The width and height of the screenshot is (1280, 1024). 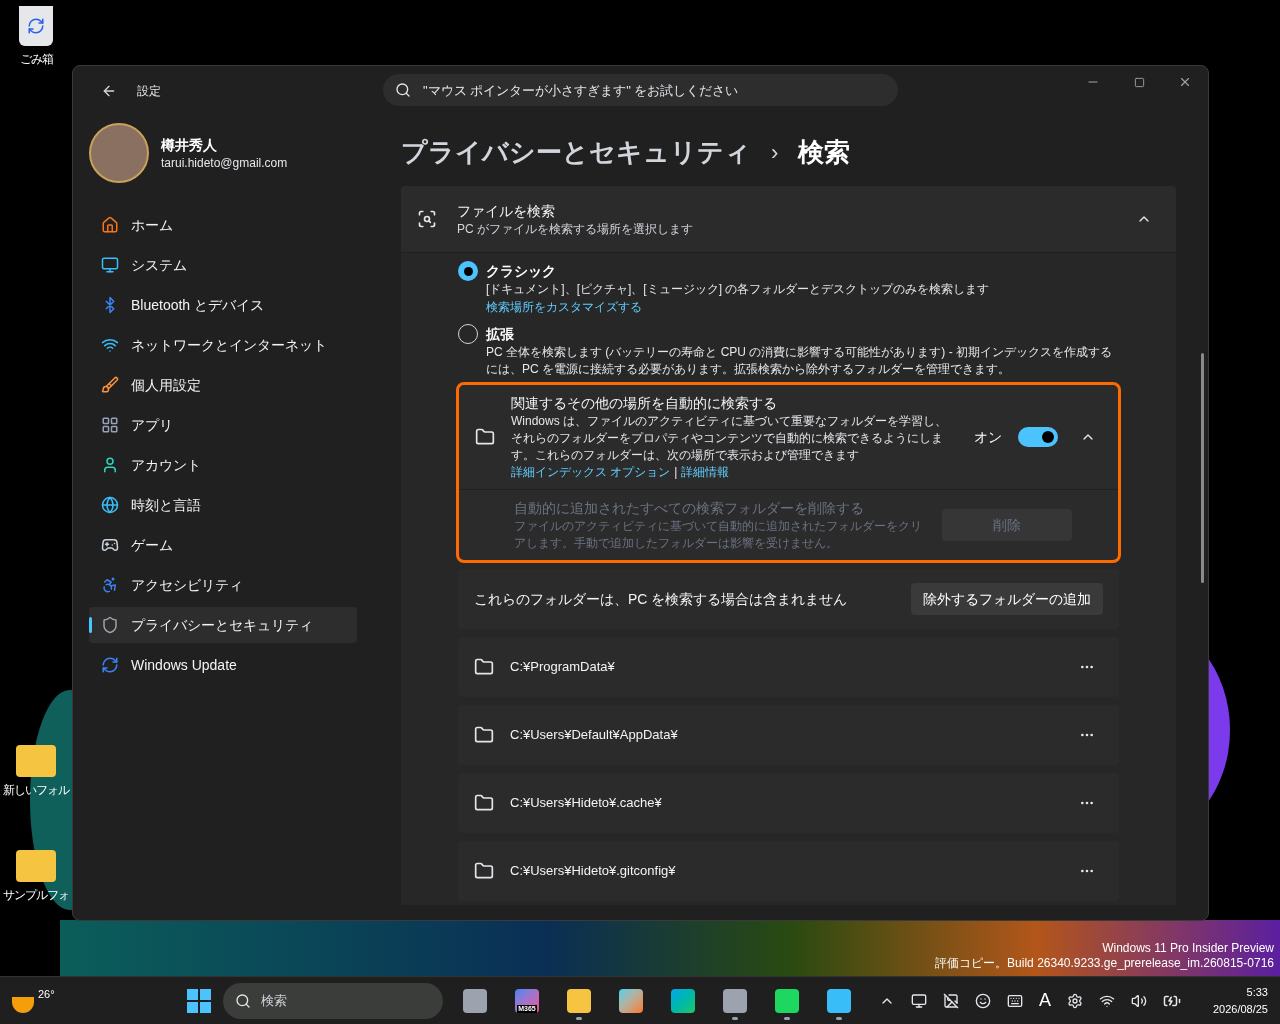 I want to click on toggle-state-label: オン, so click(x=988, y=437).